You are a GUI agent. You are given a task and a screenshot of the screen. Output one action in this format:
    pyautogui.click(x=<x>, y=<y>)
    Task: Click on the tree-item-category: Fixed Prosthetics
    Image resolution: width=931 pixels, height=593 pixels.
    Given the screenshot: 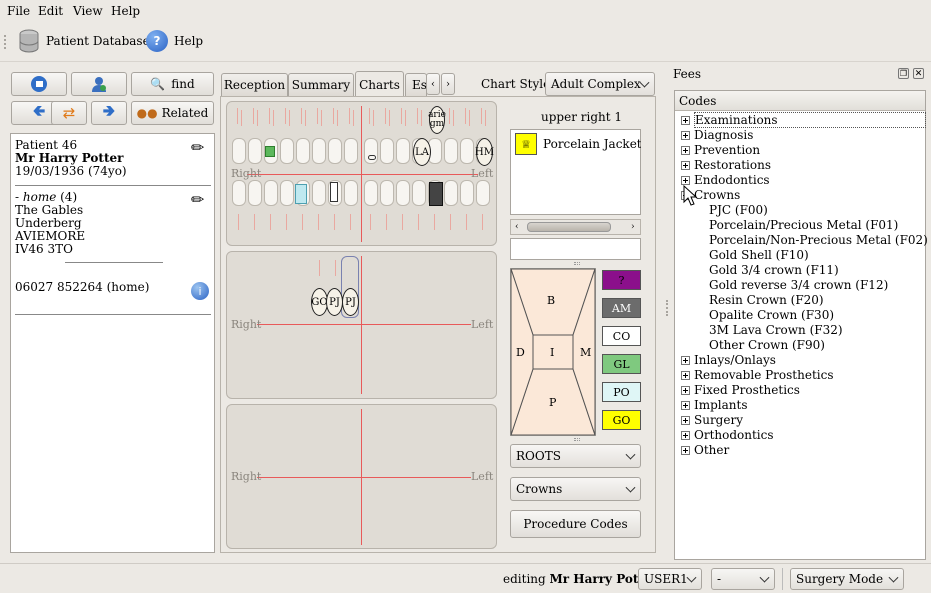 What is the action you would take?
    pyautogui.click(x=747, y=390)
    